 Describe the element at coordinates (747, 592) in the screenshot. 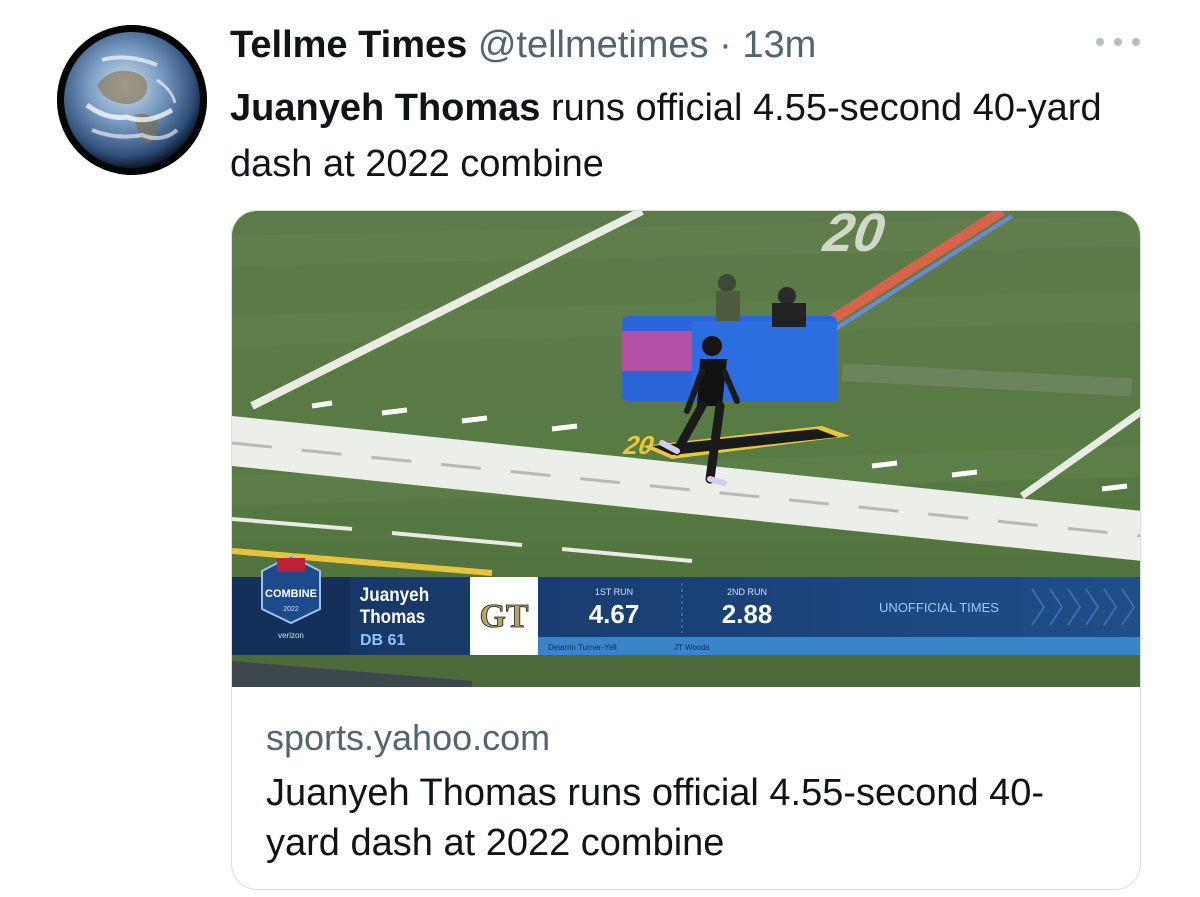

I see `run2-label: 2ND RUN` at that location.